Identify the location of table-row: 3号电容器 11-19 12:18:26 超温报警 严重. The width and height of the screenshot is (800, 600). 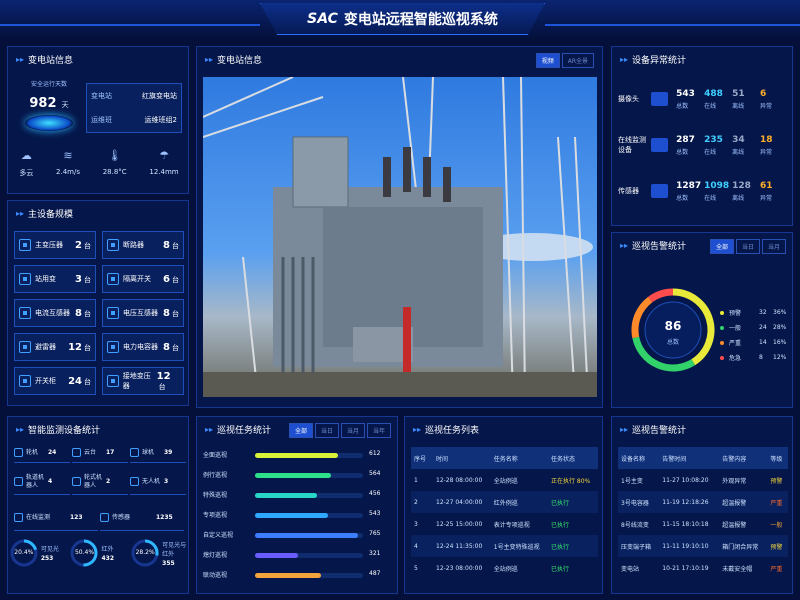
(703, 502).